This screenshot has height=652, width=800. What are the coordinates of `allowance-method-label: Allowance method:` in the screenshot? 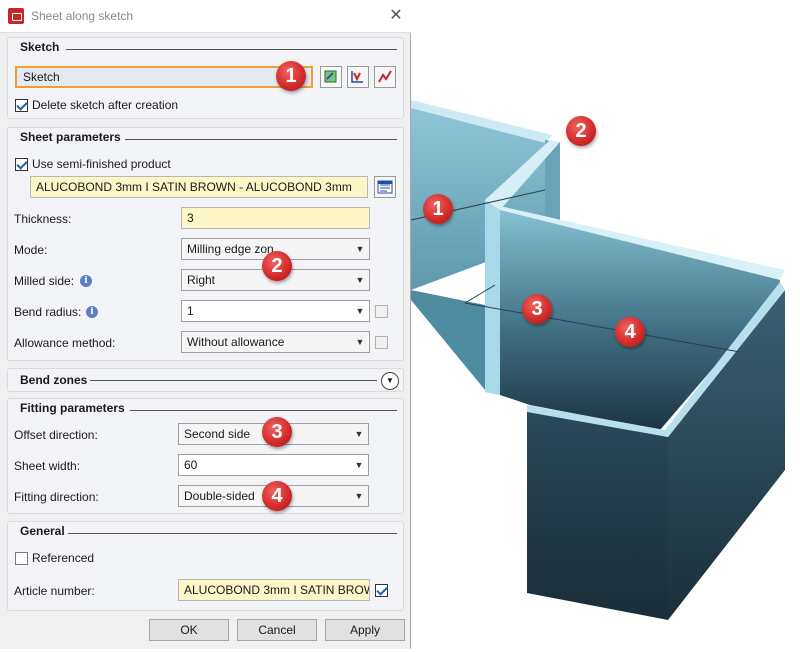 It's located at (65, 343).